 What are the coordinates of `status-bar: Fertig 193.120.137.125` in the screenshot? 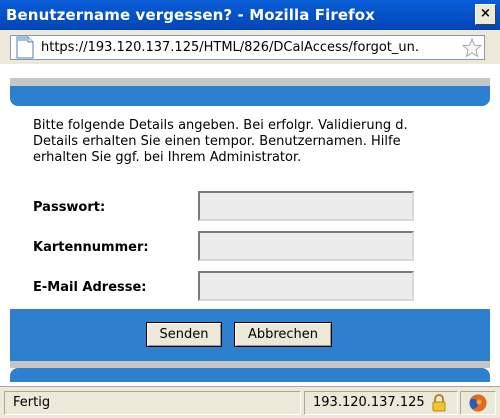 It's located at (250, 402).